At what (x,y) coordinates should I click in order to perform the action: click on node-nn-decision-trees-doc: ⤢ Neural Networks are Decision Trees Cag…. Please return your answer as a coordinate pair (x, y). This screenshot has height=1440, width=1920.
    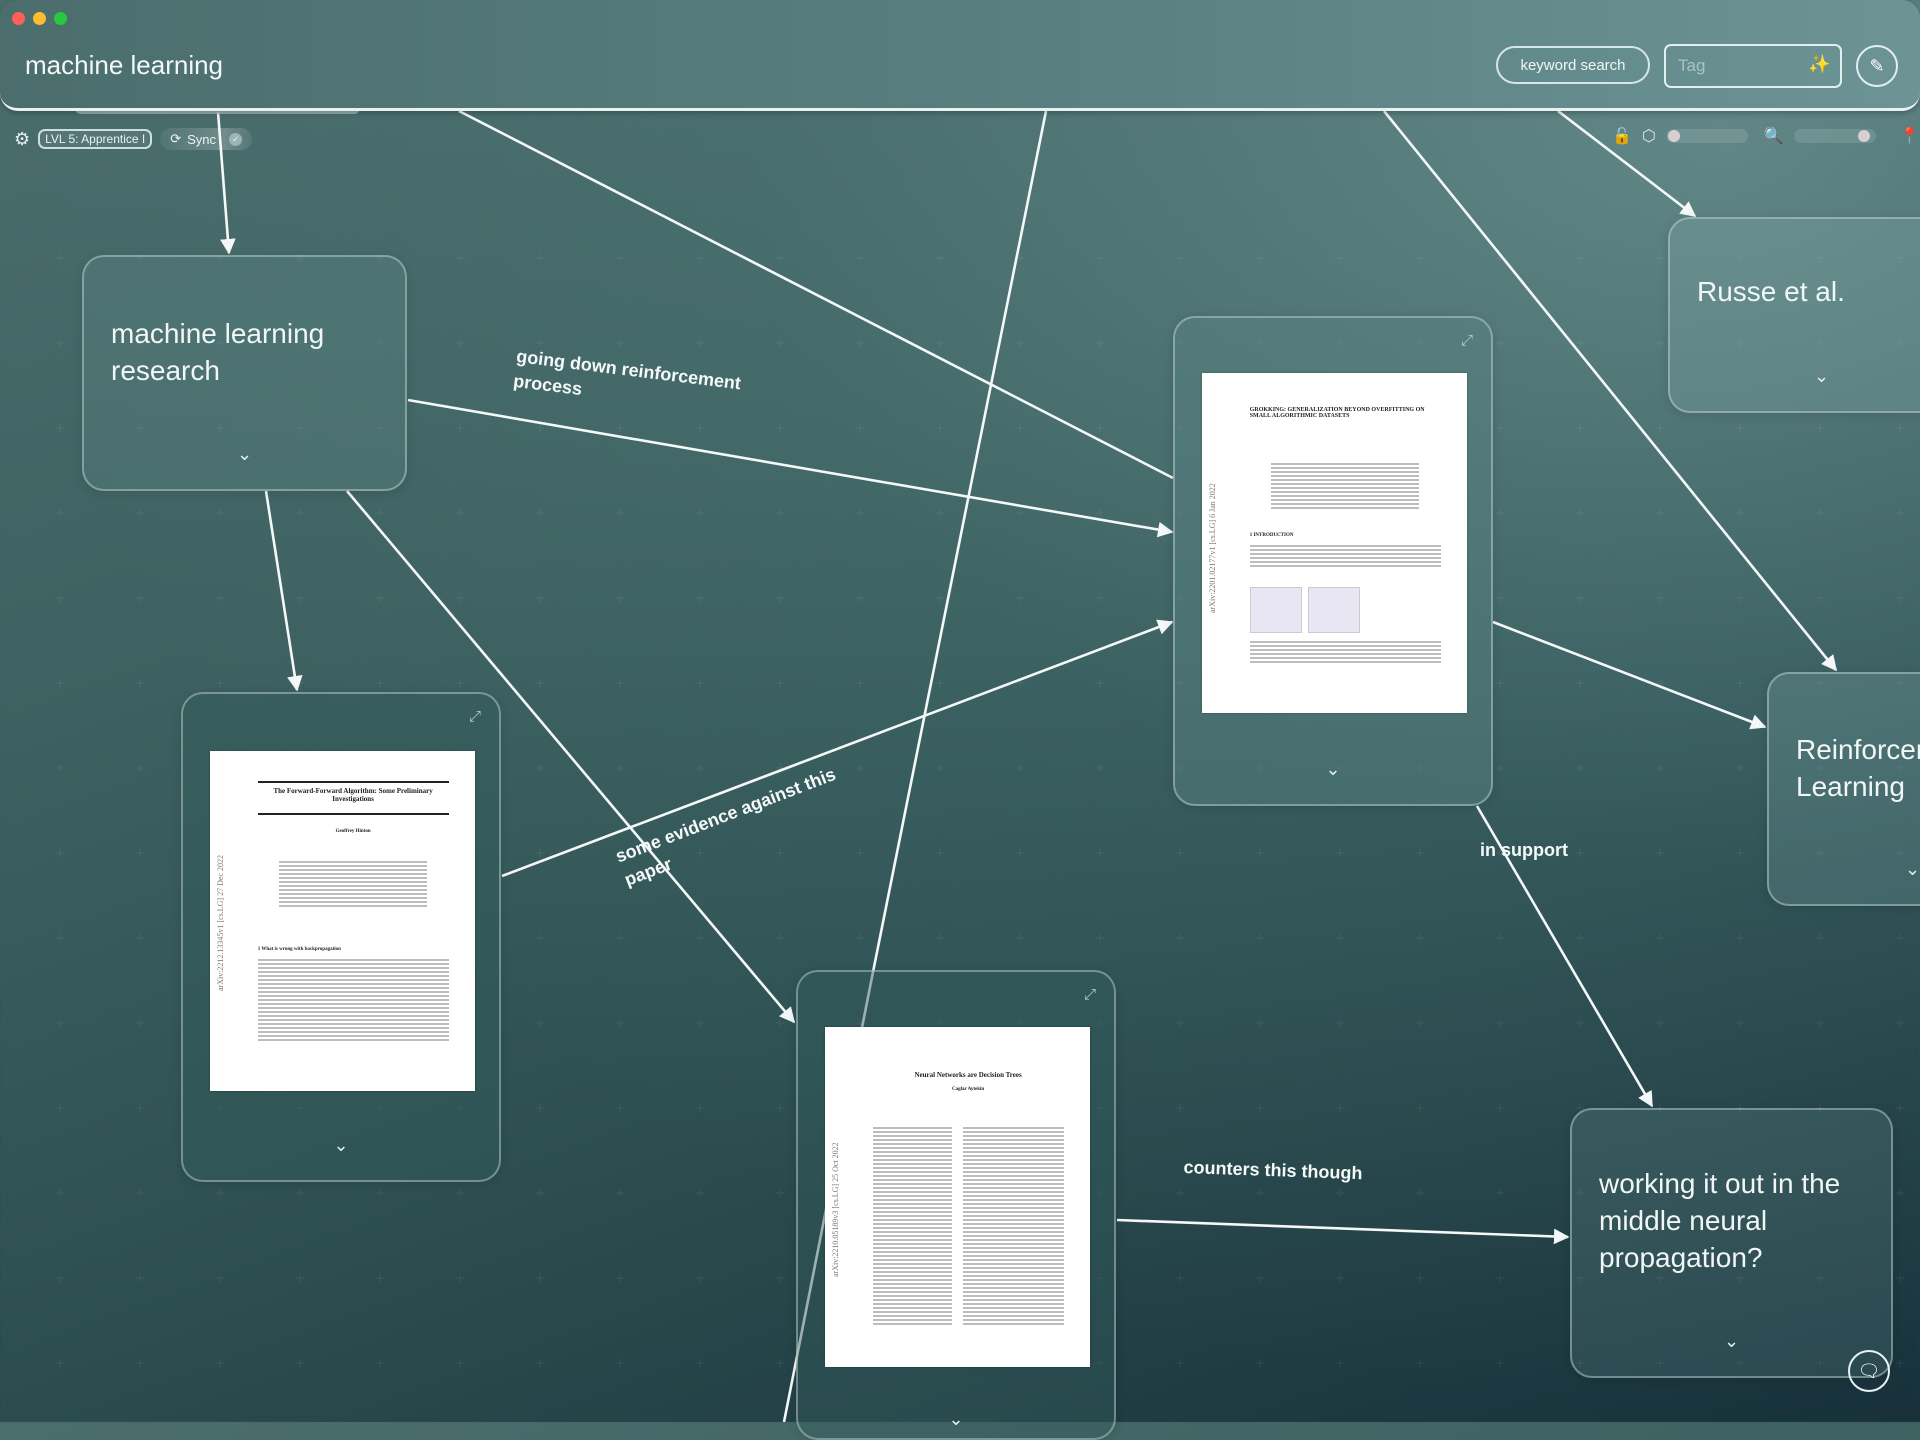
    Looking at the image, I should click on (956, 1205).